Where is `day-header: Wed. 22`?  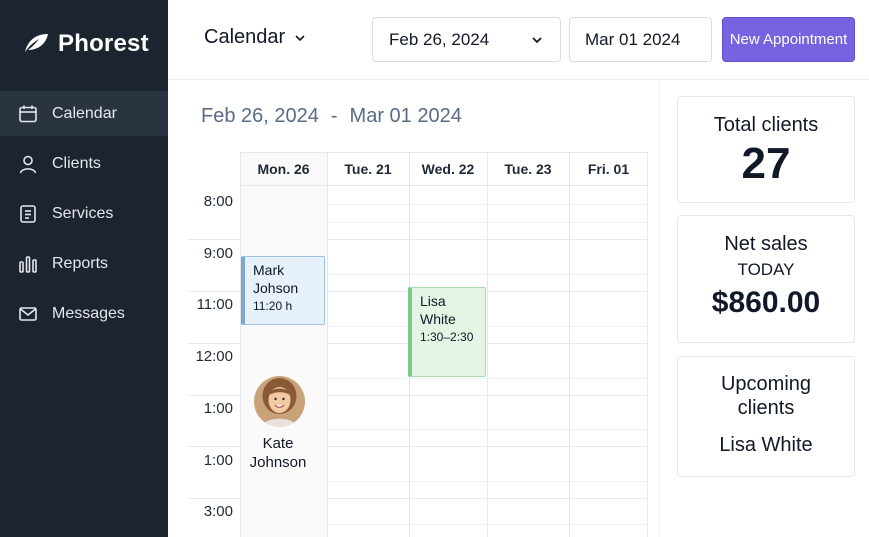 day-header: Wed. 22 is located at coordinates (448, 169).